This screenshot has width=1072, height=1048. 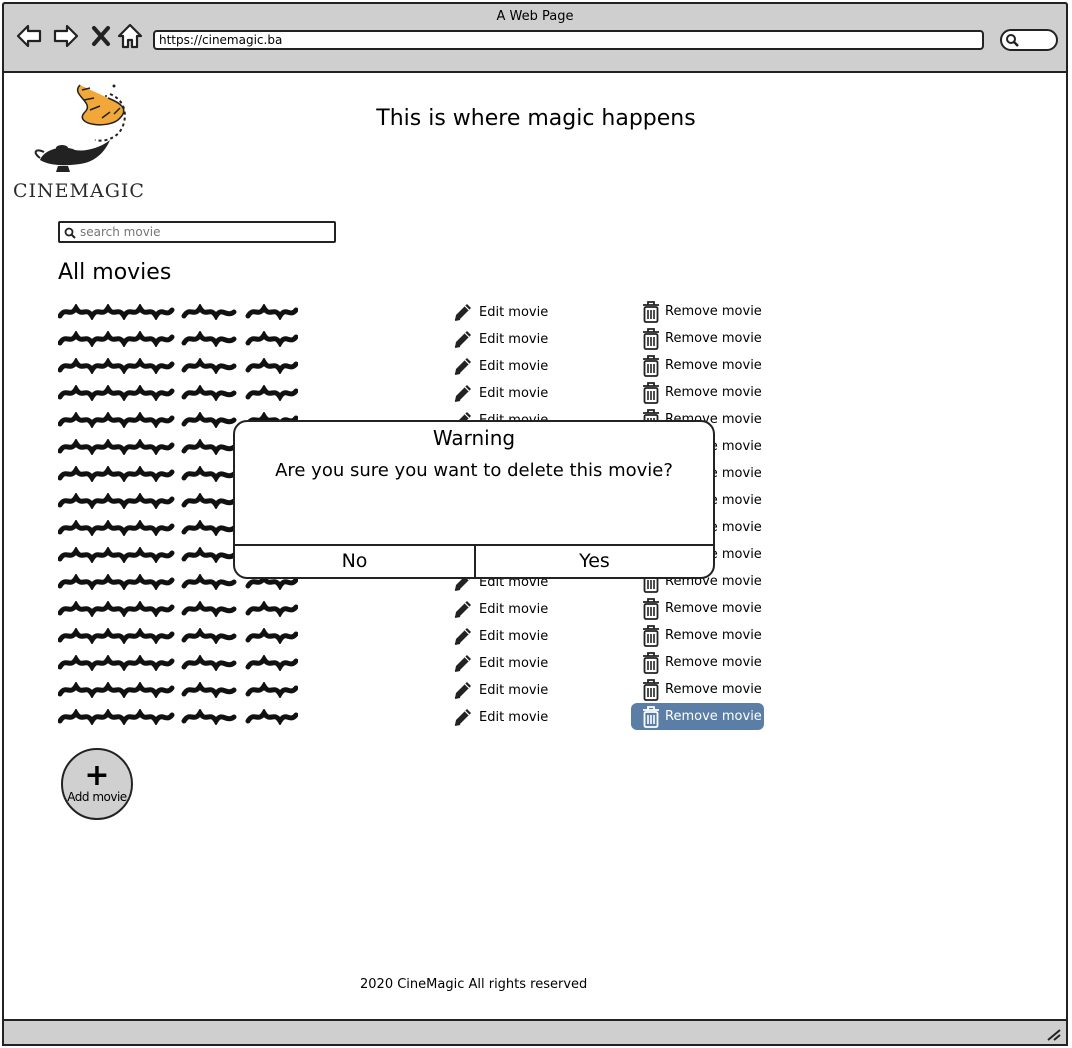 What do you see at coordinates (535, 1032) in the screenshot?
I see `status-bar` at bounding box center [535, 1032].